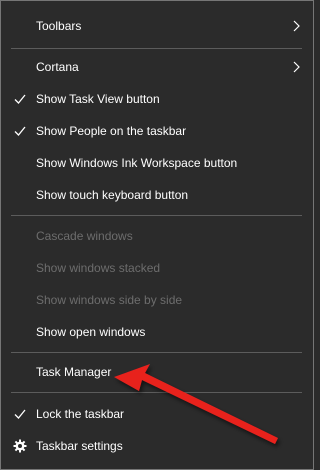  What do you see at coordinates (157, 414) in the screenshot?
I see `menu-item-lock-taskbar: Lock the taskbar` at bounding box center [157, 414].